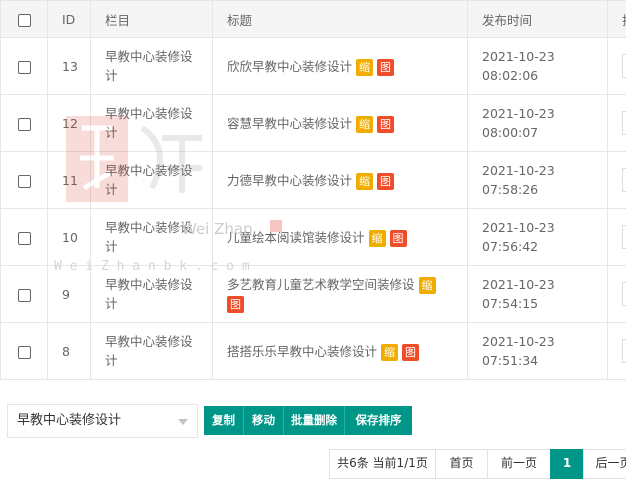 The width and height of the screenshot is (626, 479). I want to click on row-title: 容慧早教中心装修设计缩图, so click(340, 123).